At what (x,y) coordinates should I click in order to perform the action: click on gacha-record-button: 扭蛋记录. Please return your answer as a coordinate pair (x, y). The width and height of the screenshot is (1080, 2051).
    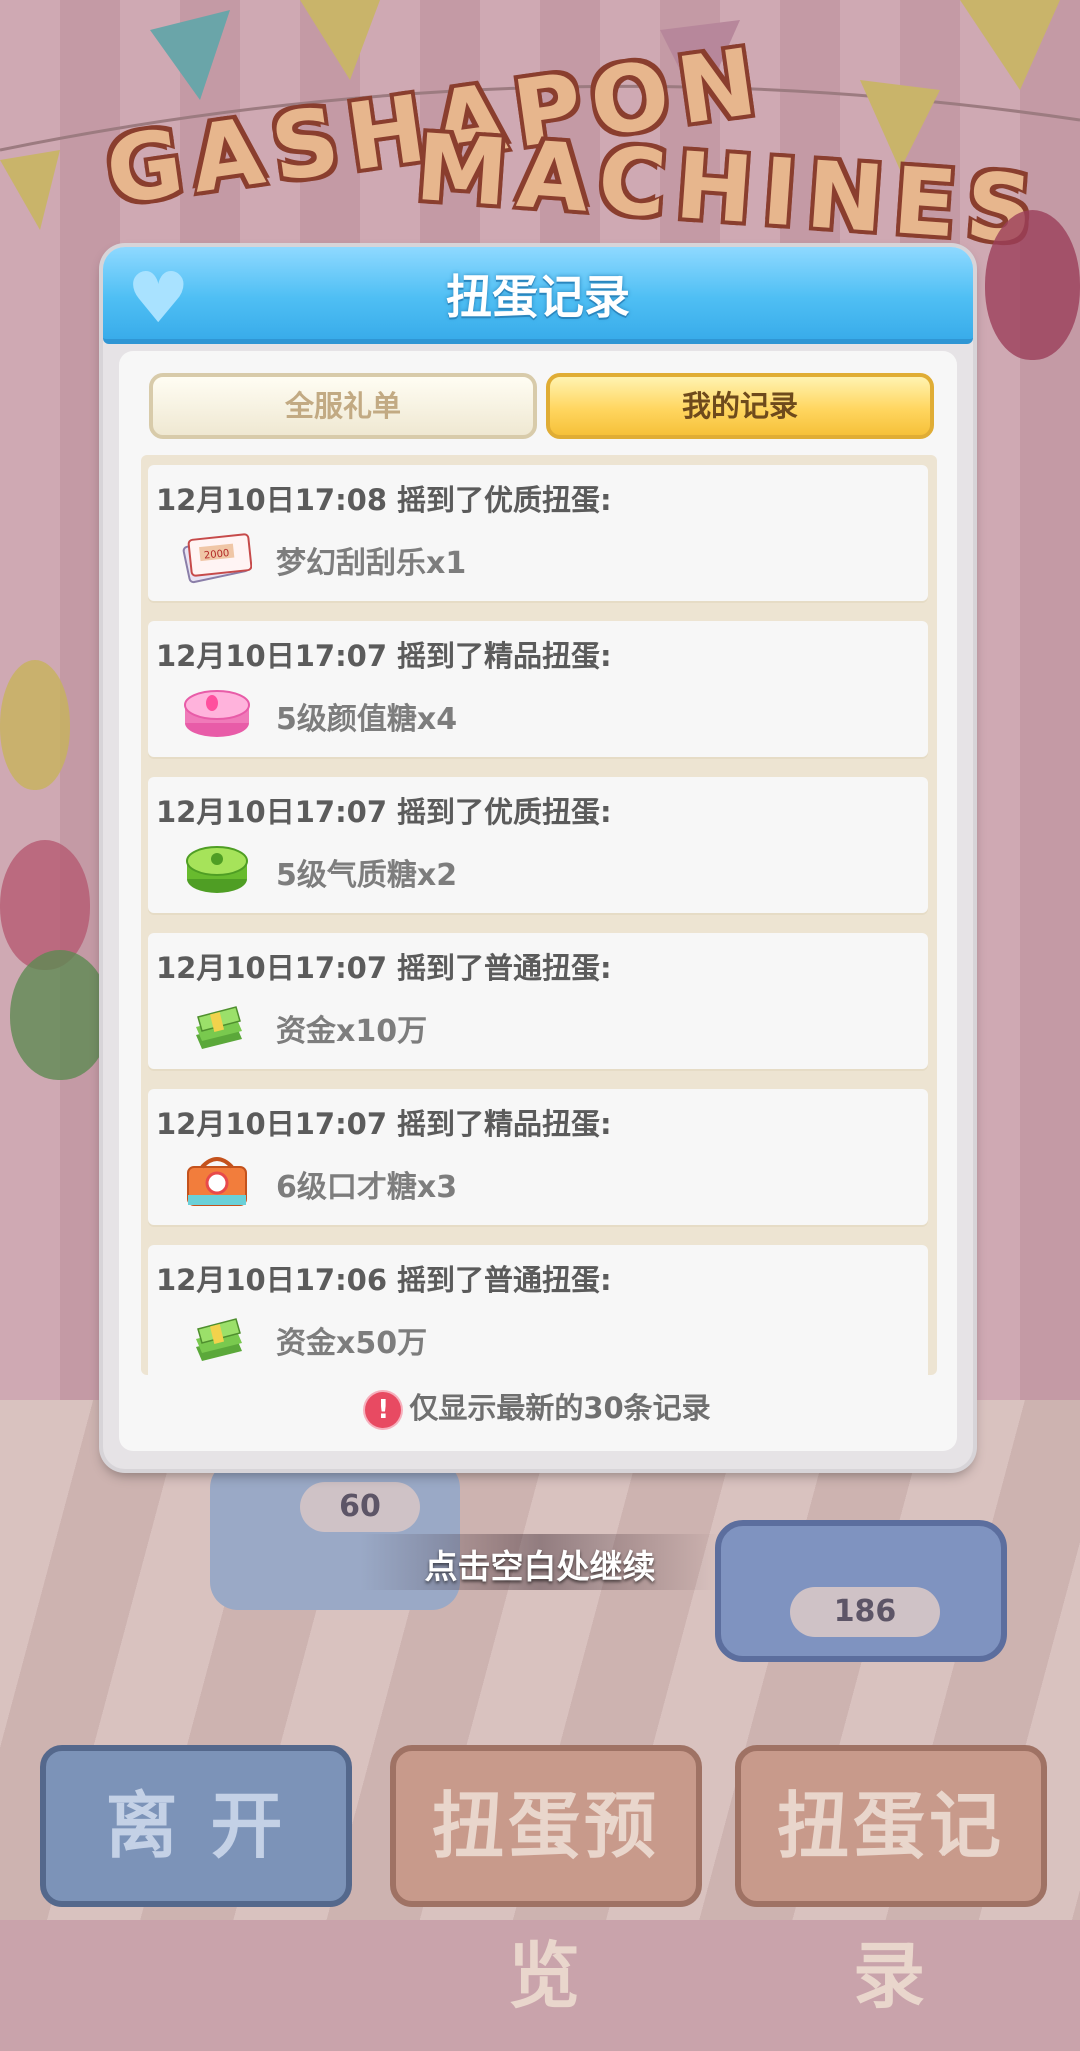
    Looking at the image, I should click on (891, 1881).